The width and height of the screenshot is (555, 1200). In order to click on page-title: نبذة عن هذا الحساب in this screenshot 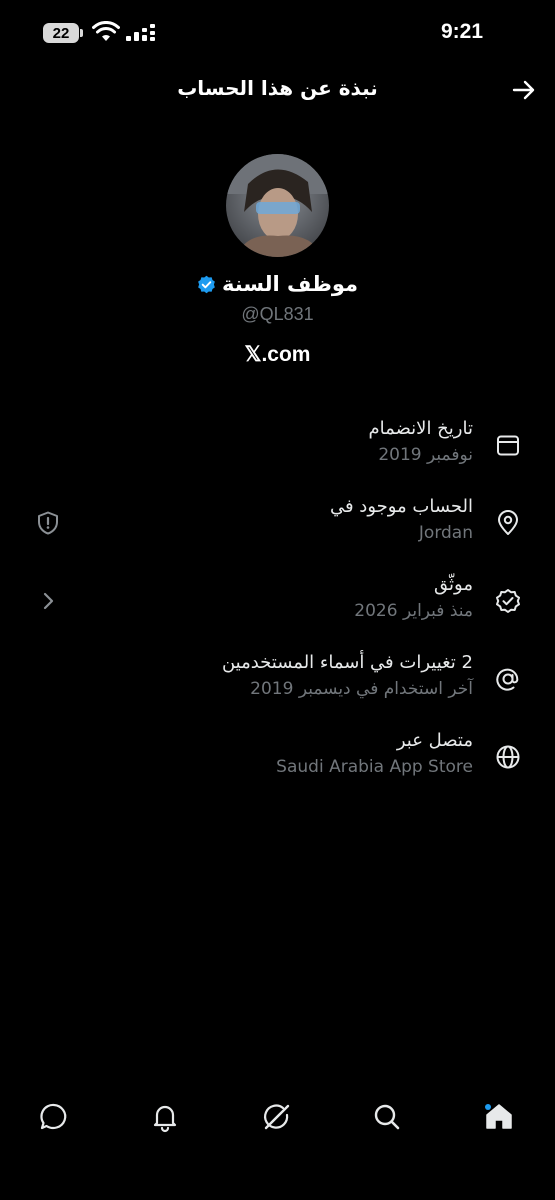, I will do `click(277, 88)`.